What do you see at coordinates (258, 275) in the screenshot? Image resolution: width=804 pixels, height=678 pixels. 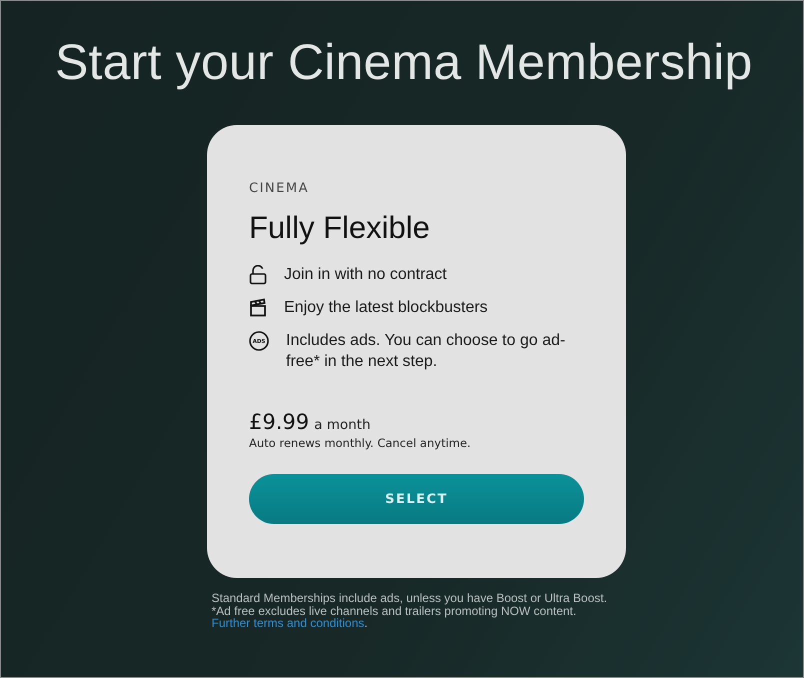 I see `padlock-icon` at bounding box center [258, 275].